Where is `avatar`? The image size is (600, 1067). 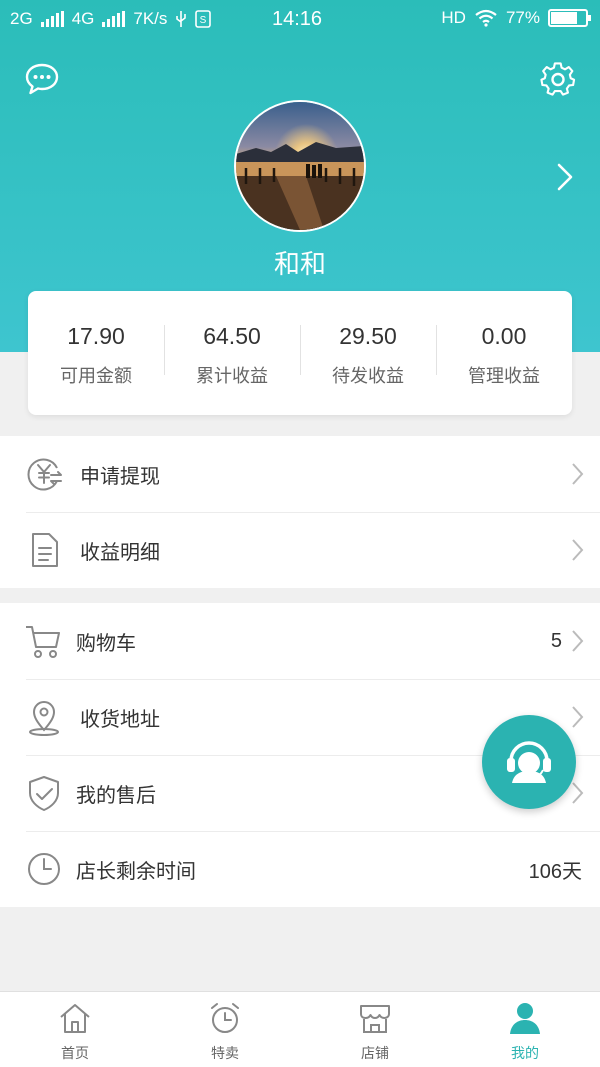 avatar is located at coordinates (300, 166).